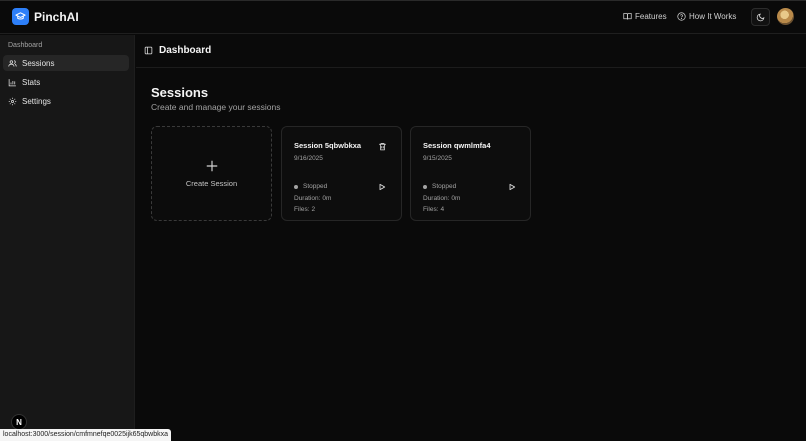 The image size is (806, 441). I want to click on top-bar: PinchAI Features How It Works, so click(403, 17).